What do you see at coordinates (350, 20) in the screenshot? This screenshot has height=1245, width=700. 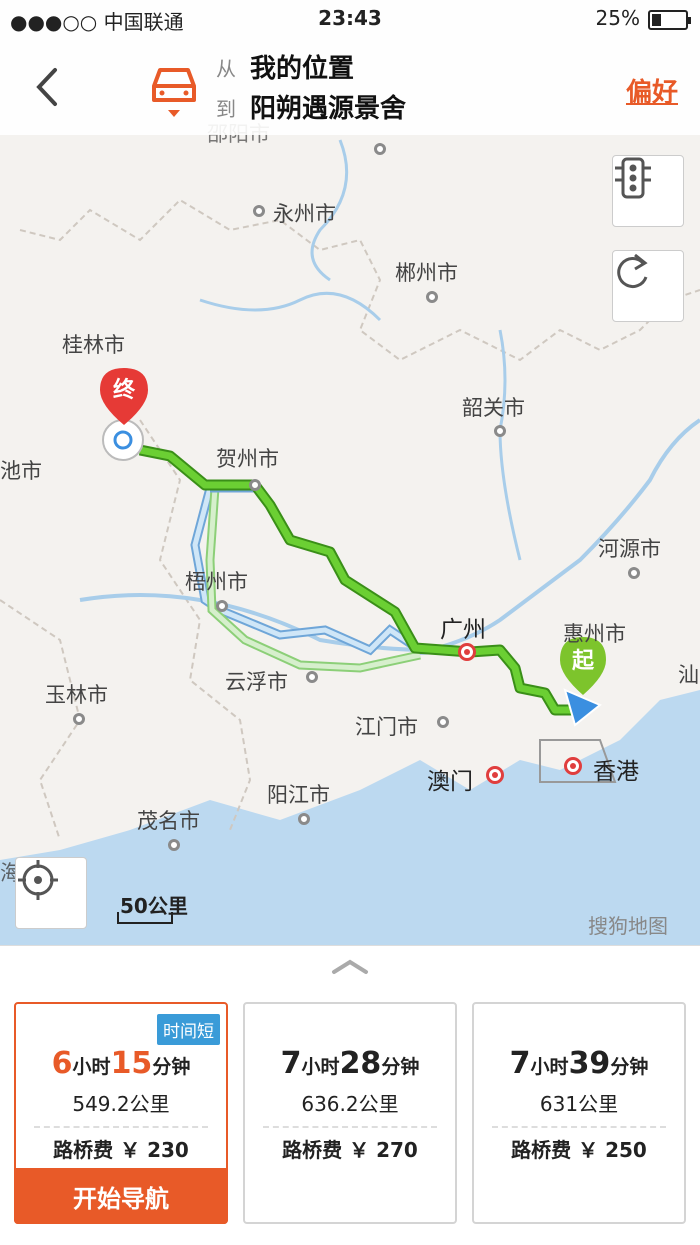 I see `status-bar: ●●●○○ 中国联通 23:43 25%` at bounding box center [350, 20].